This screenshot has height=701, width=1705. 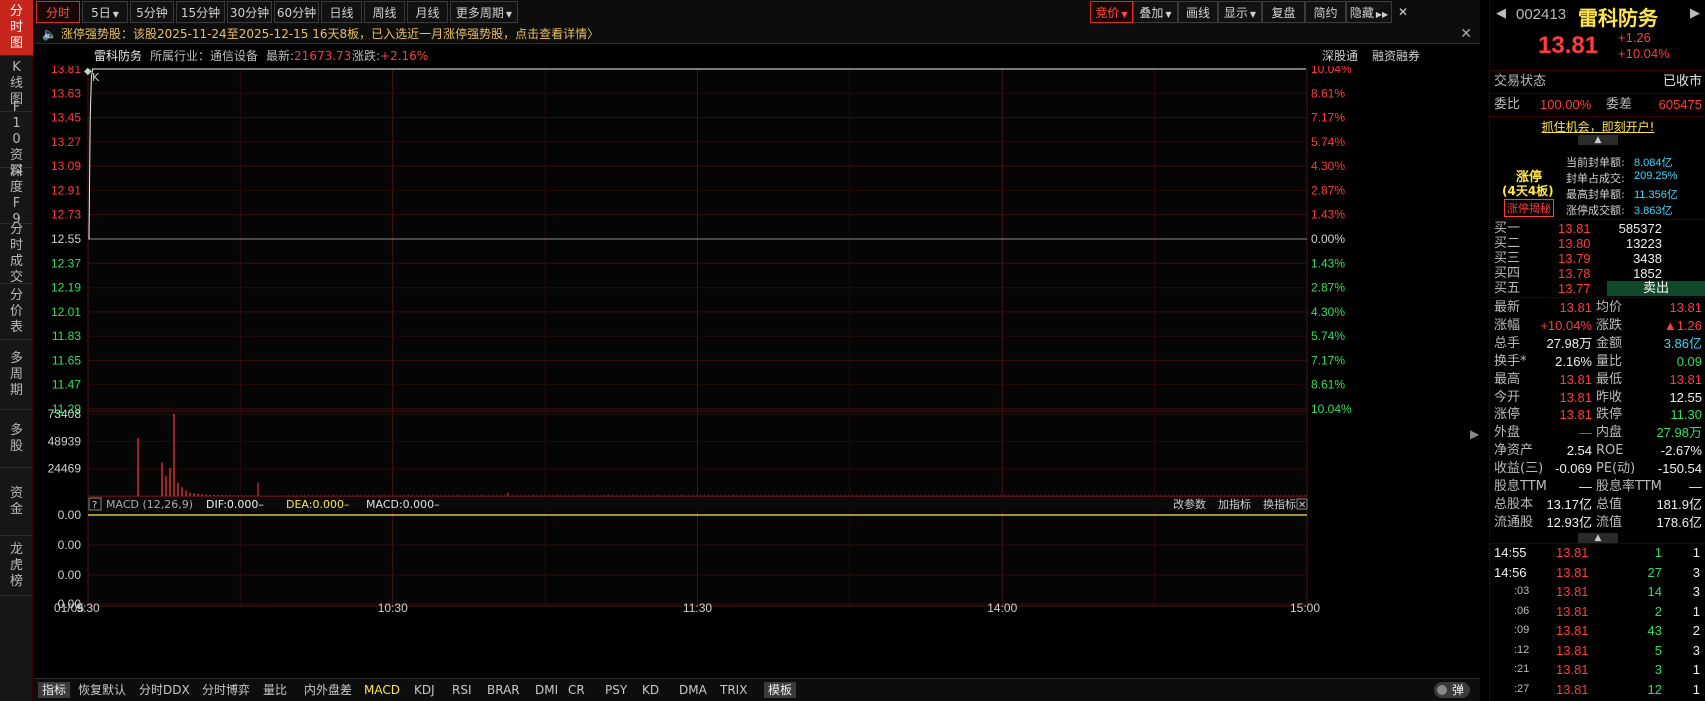 What do you see at coordinates (1529, 208) in the screenshot?
I see `limit-reveal-tag: 涨停揭秘` at bounding box center [1529, 208].